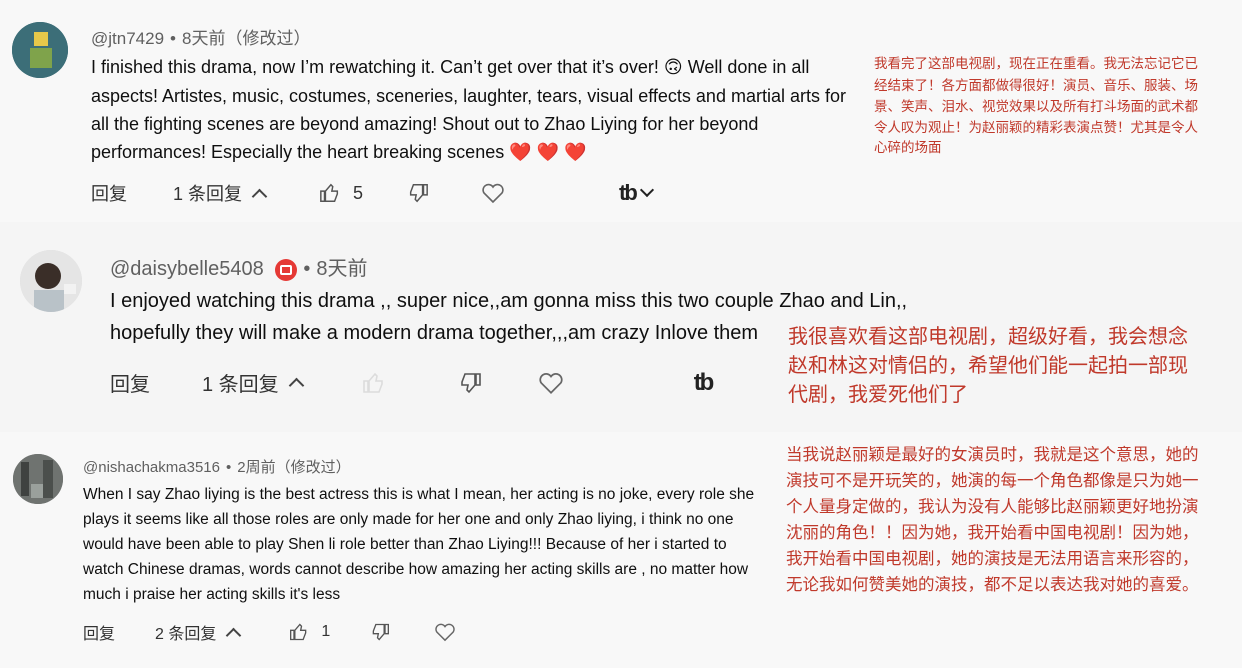 The image size is (1242, 668). What do you see at coordinates (151, 467) in the screenshot?
I see `author-name: @nishachakma3516` at bounding box center [151, 467].